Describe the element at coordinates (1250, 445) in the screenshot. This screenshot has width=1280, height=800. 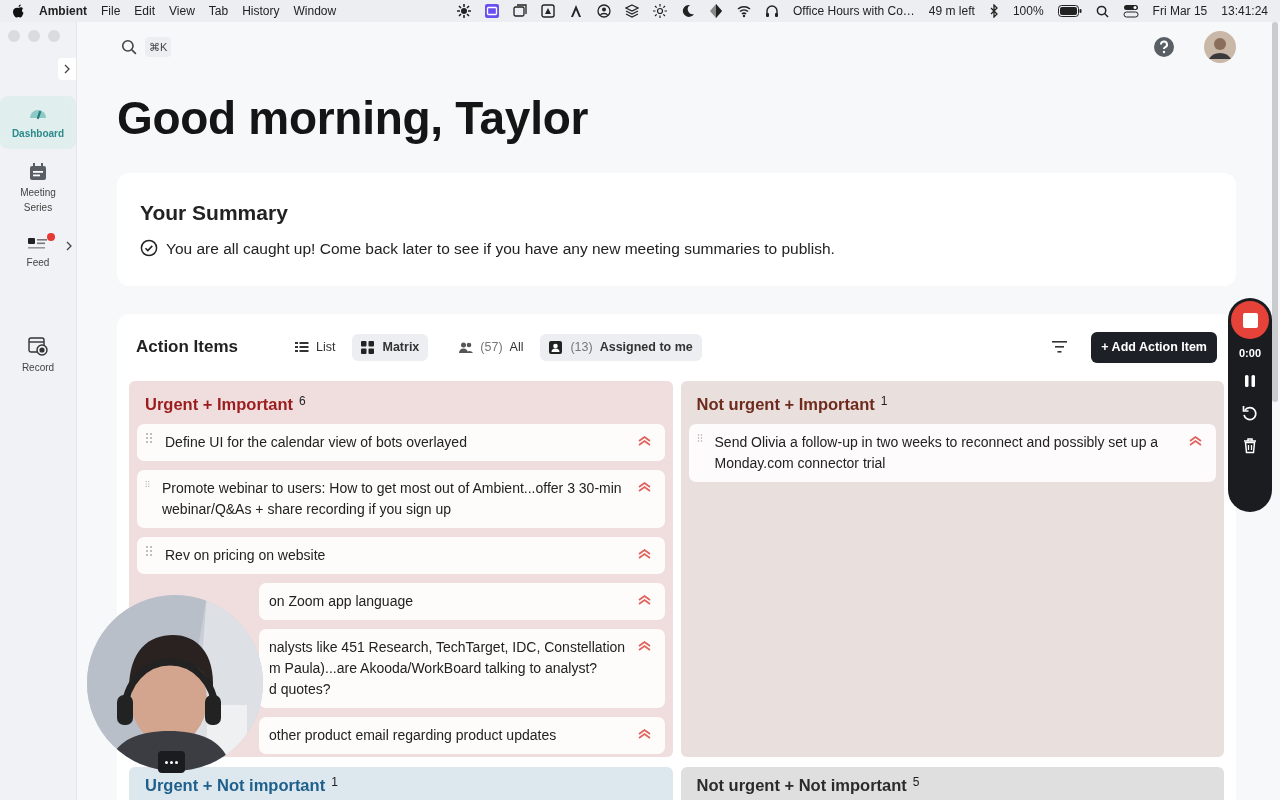
I see `trash-icon` at that location.